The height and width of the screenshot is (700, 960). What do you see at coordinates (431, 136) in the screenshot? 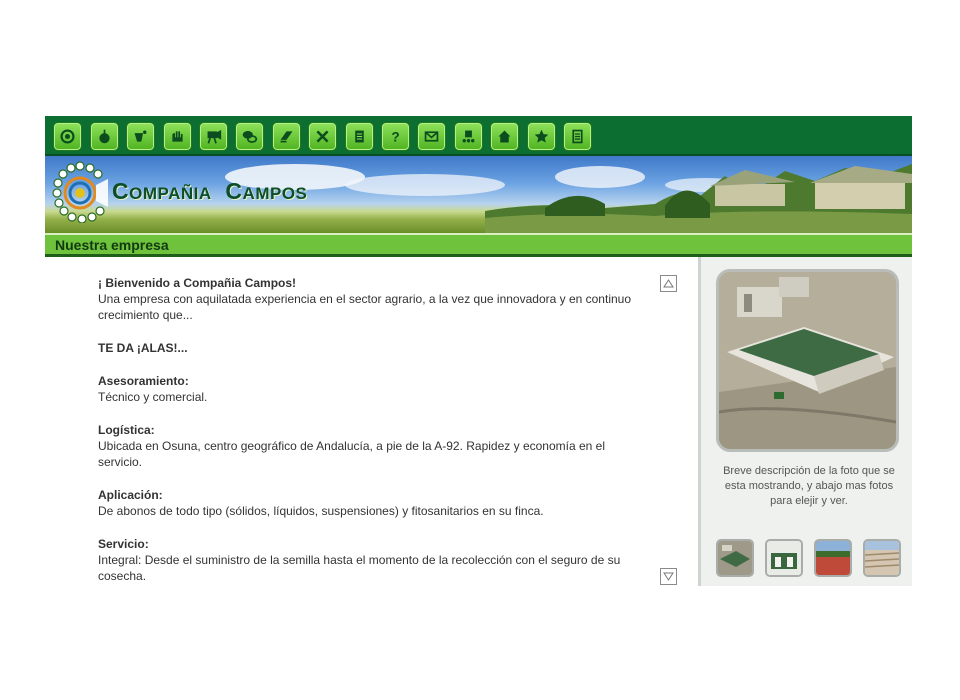
I see `mail-icon` at bounding box center [431, 136].